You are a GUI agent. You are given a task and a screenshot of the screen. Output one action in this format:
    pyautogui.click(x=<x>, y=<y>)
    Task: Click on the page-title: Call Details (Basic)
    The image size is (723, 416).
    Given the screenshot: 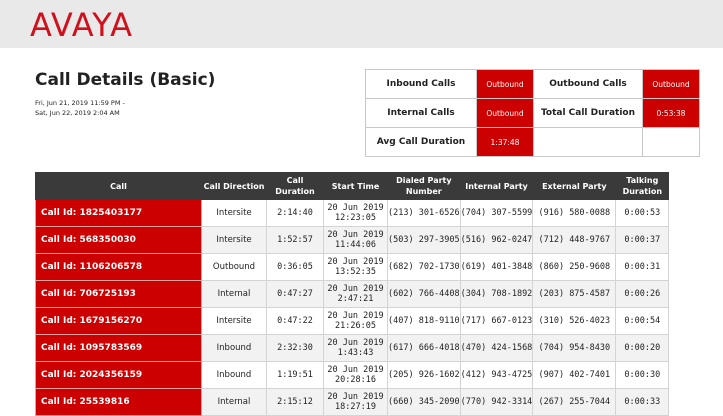 What is the action you would take?
    pyautogui.click(x=125, y=80)
    